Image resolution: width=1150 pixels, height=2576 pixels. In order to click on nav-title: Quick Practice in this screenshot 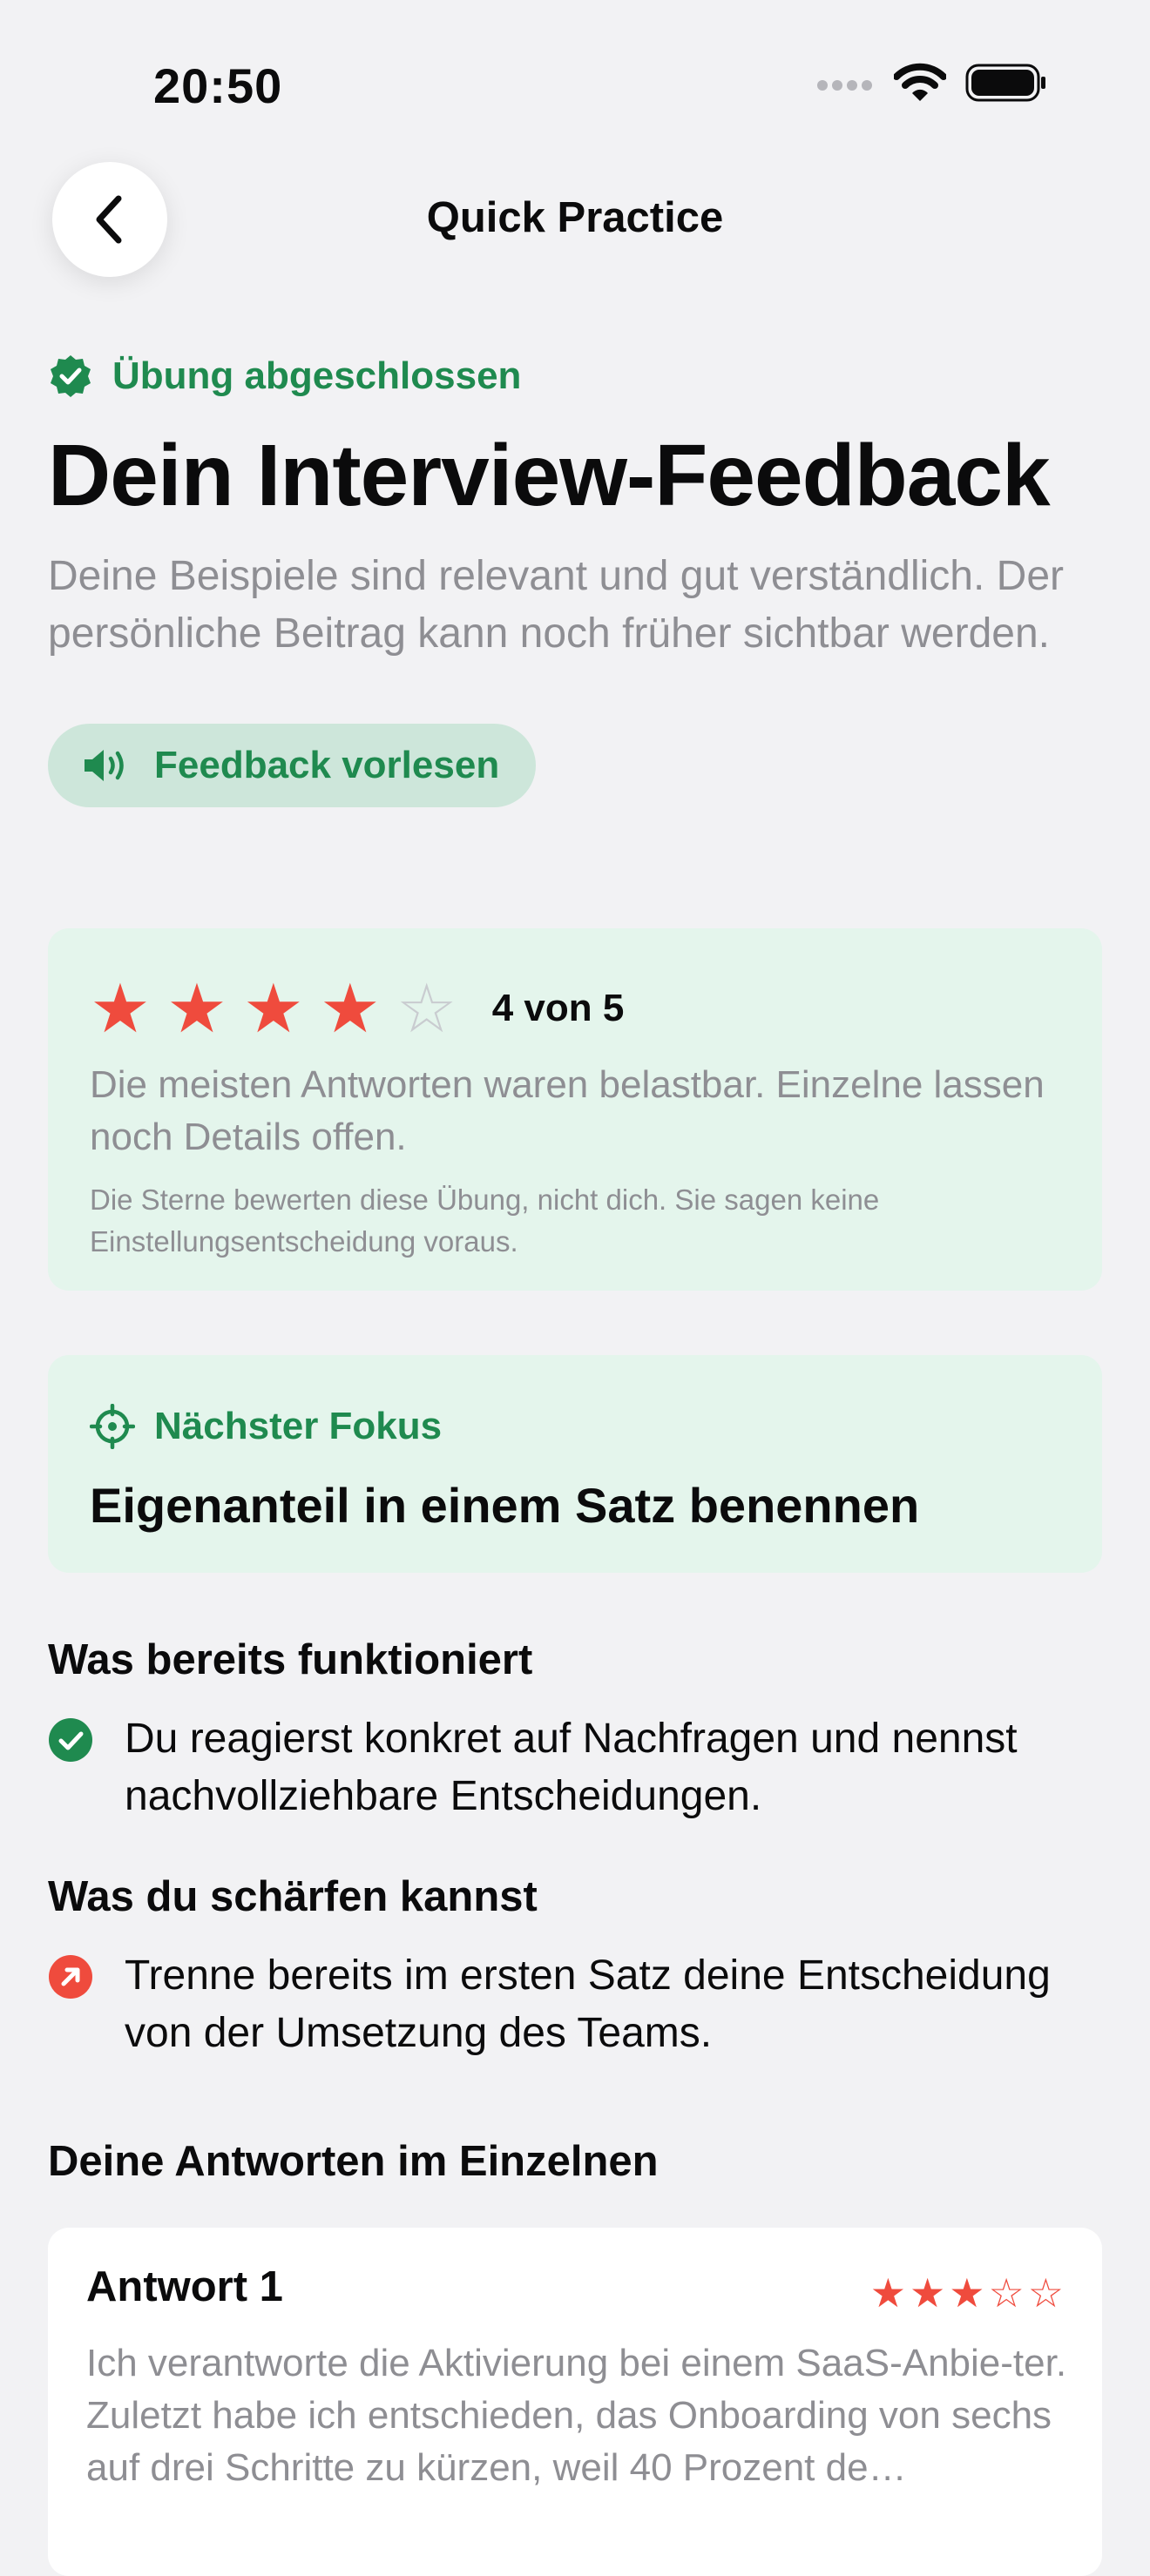, I will do `click(575, 217)`.